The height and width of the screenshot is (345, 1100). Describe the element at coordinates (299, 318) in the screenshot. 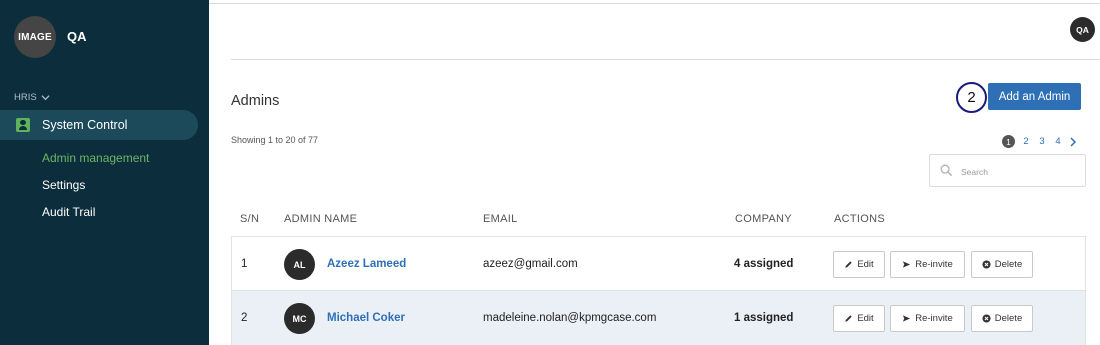

I see `avatar: MC` at that location.